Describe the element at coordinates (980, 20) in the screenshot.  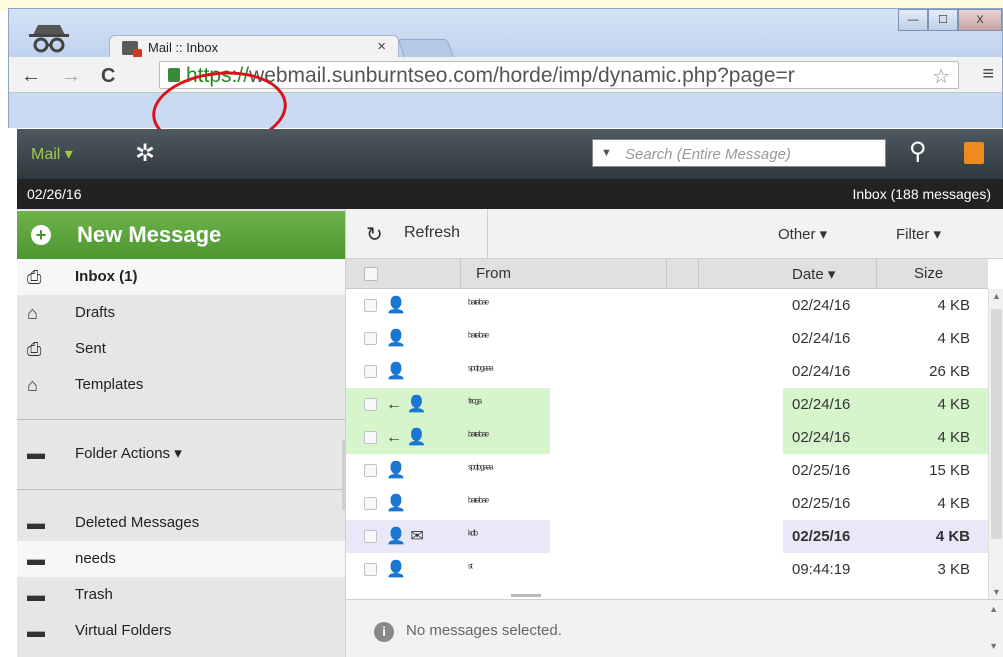
I see `close-window-button: X` at that location.